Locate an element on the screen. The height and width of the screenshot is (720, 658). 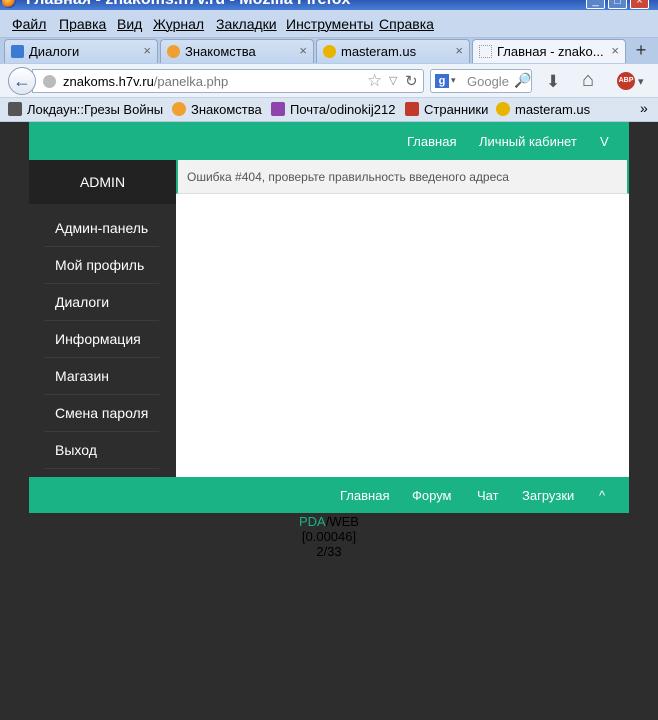
minimize-button: _ is located at coordinates (595, 4).